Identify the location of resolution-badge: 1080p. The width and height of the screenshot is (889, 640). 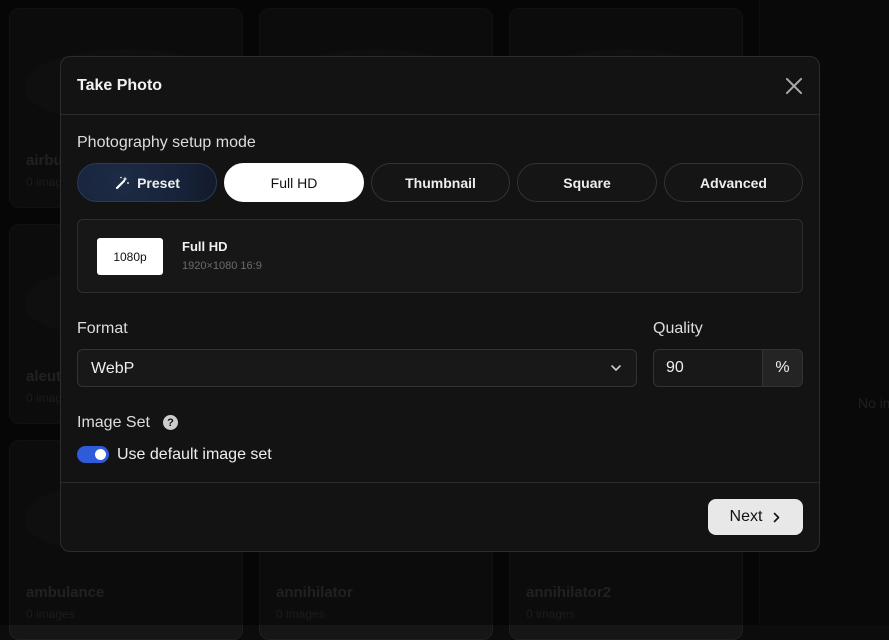
(130, 256).